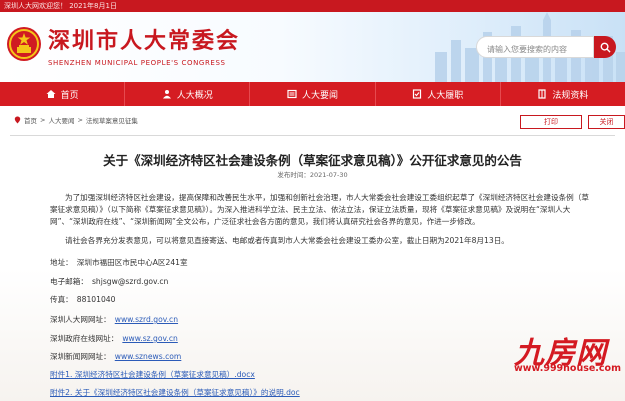 The width and height of the screenshot is (625, 401). Describe the element at coordinates (60, 6) in the screenshot. I see `welcome-date-text: 深圳人大网欢迎您！ 2021年8月1日` at that location.